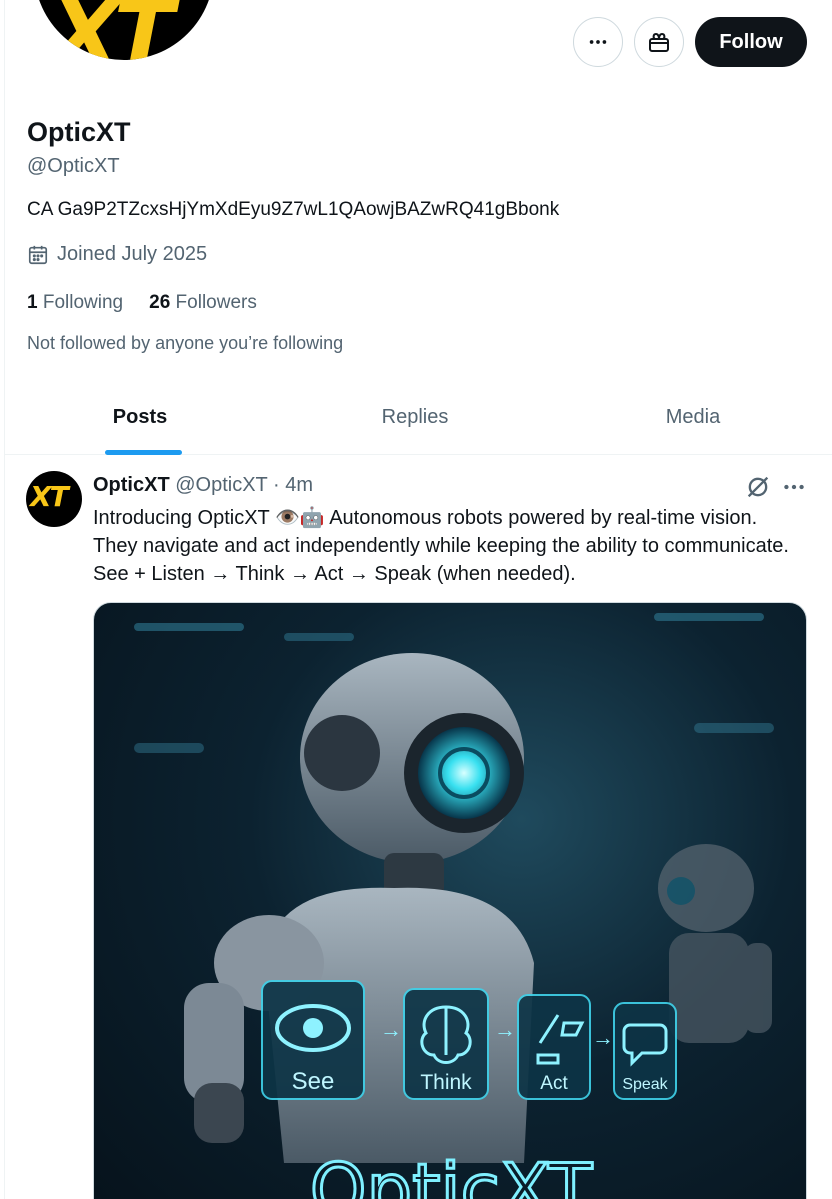 The image size is (832, 1199). I want to click on step-act-label: Act, so click(554, 1083).